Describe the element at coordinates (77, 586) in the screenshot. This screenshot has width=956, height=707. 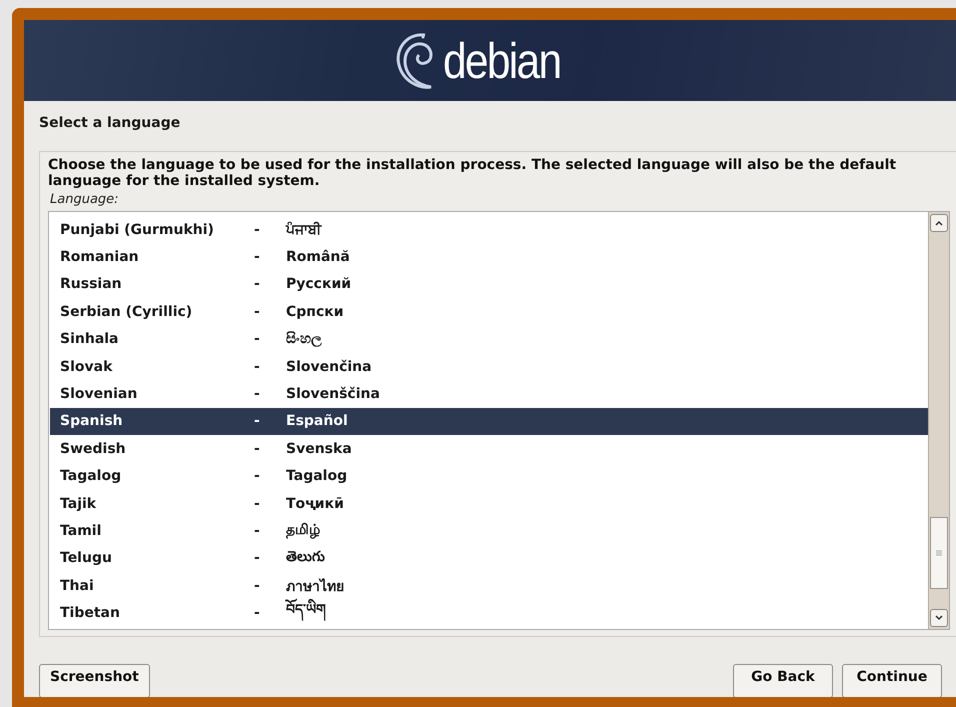
I see `language-name: Thai` at that location.